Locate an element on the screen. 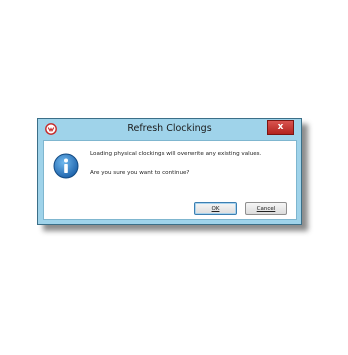 This screenshot has height=355, width=348. close-button: x is located at coordinates (280, 127).